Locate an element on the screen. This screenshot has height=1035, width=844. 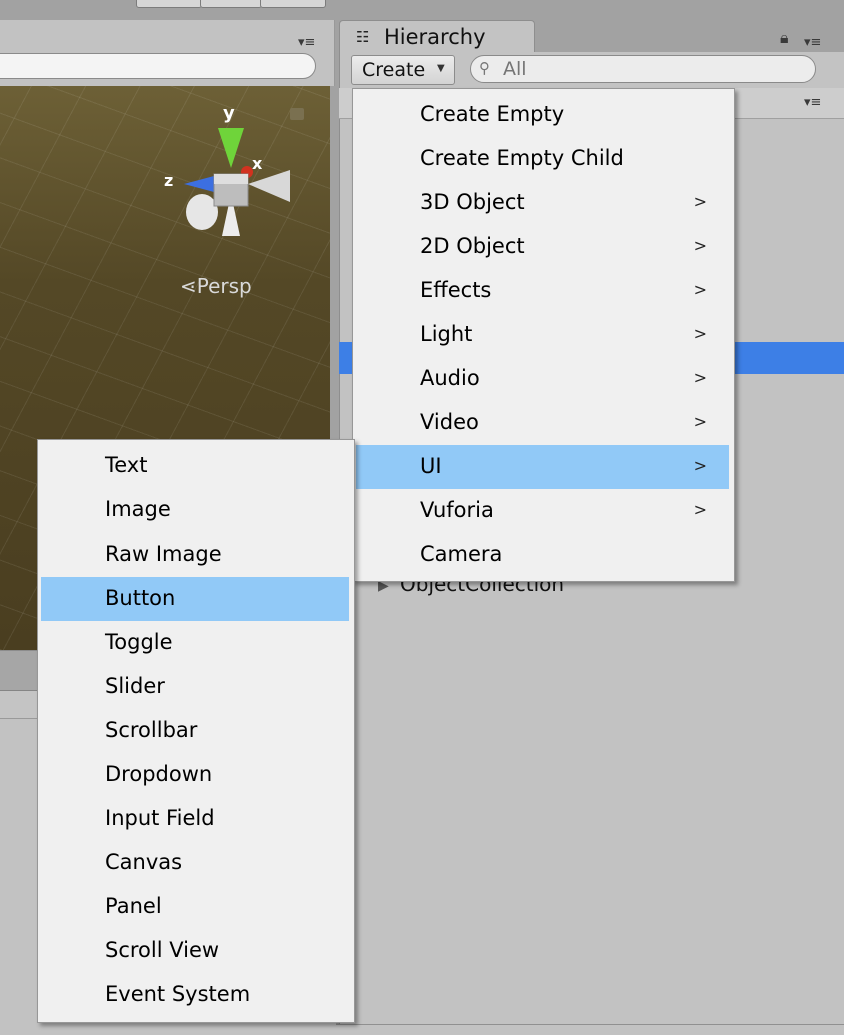
menu-item-label: Toggle is located at coordinates (139, 642).